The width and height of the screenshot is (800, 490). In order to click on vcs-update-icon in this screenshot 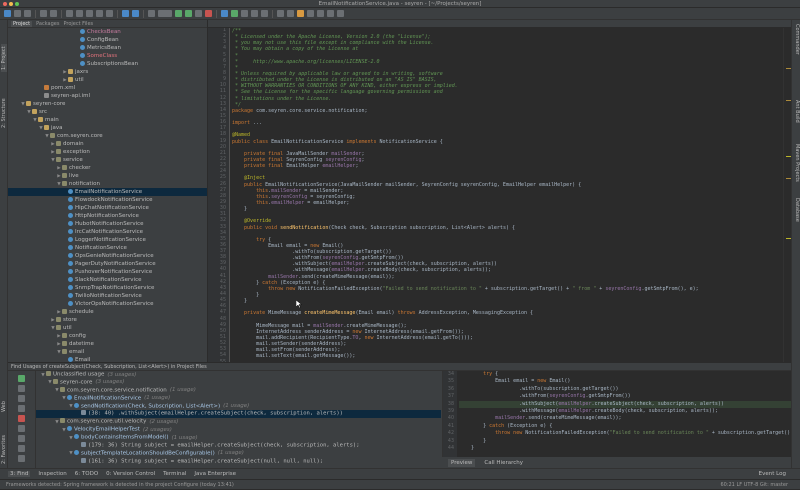, I will do `click(224, 13)`.